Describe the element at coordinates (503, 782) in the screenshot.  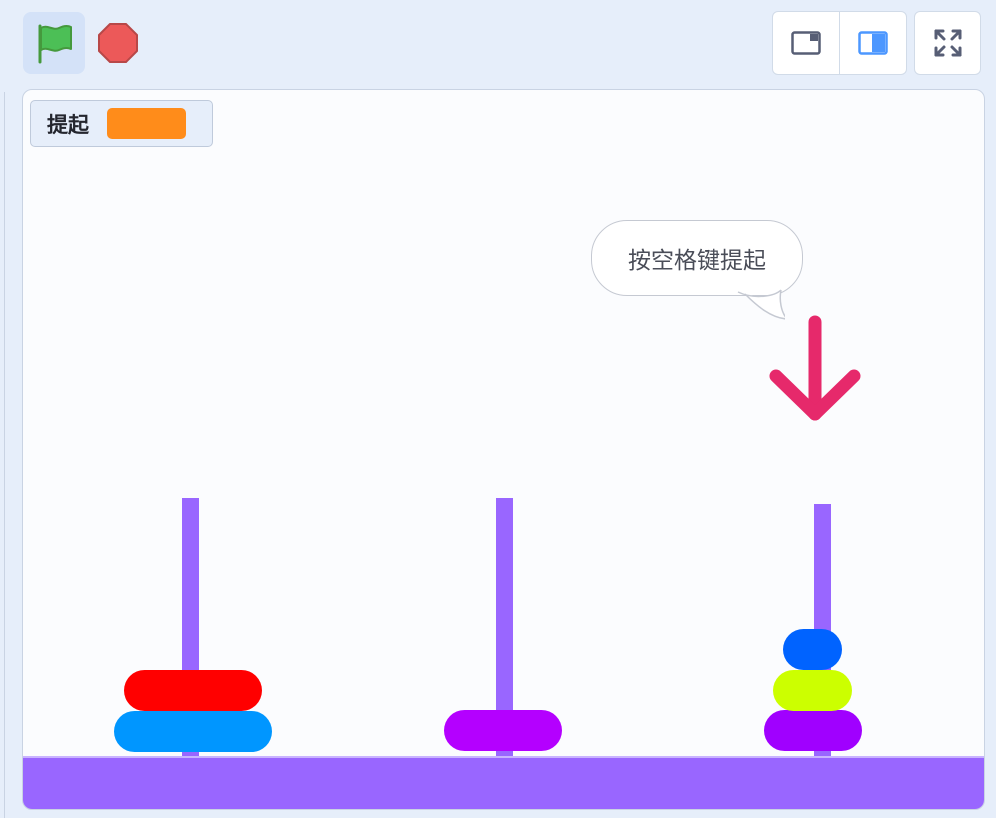
I see `ground` at that location.